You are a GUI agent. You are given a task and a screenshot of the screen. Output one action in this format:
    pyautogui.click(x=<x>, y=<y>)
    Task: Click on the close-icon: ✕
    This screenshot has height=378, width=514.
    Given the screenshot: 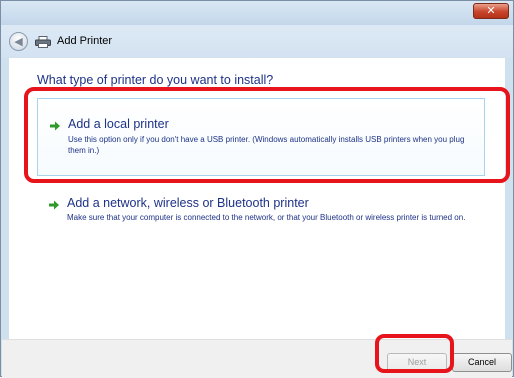 What is the action you would take?
    pyautogui.click(x=491, y=10)
    